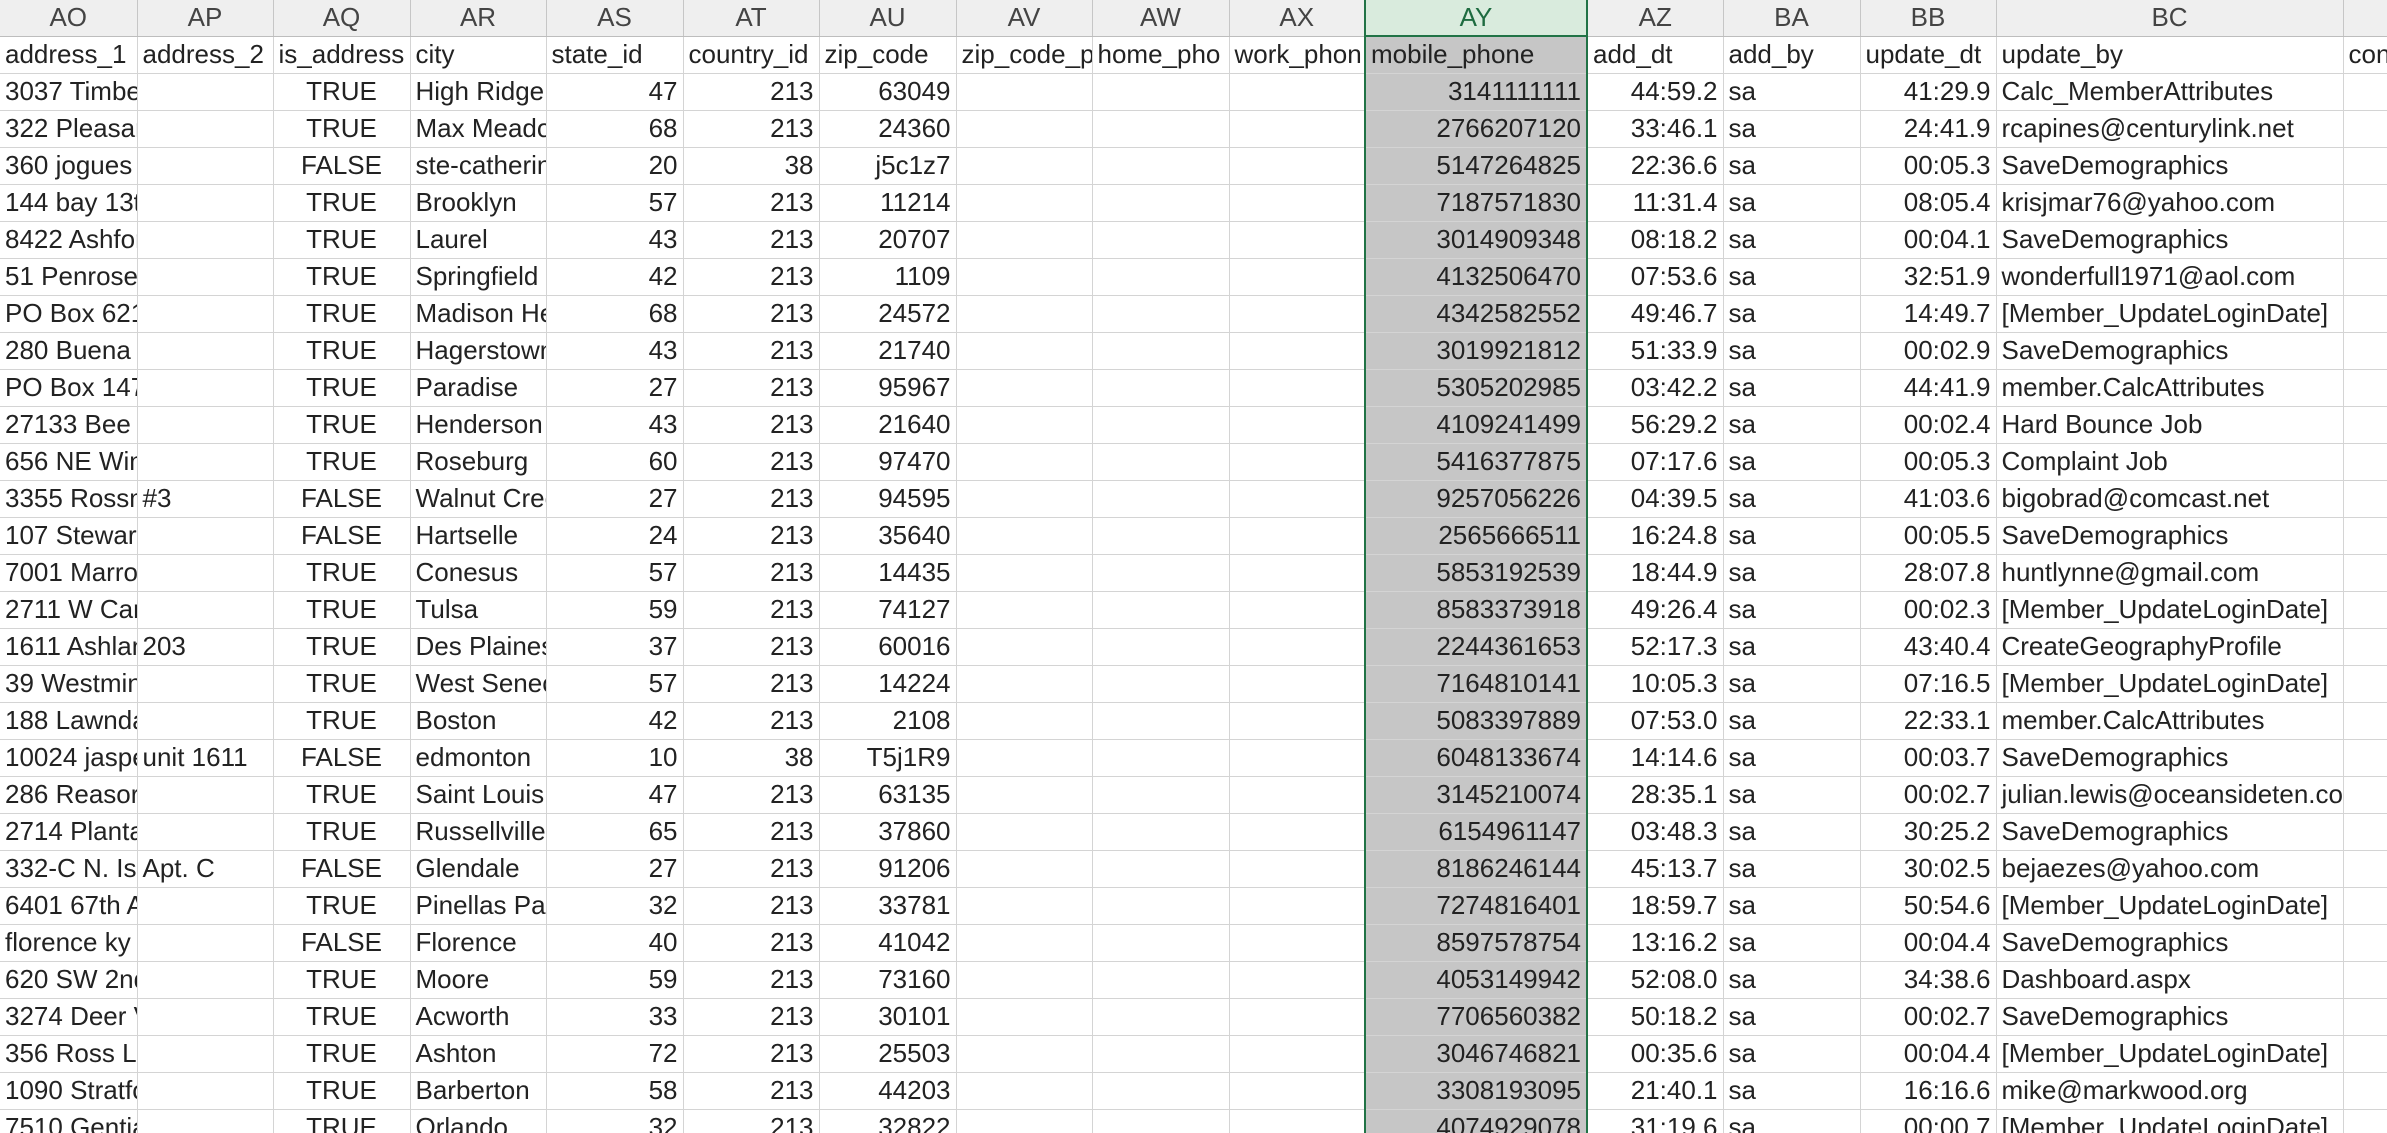 The height and width of the screenshot is (1133, 2387). Describe the element at coordinates (478, 869) in the screenshot. I see `cell: Glendale` at that location.